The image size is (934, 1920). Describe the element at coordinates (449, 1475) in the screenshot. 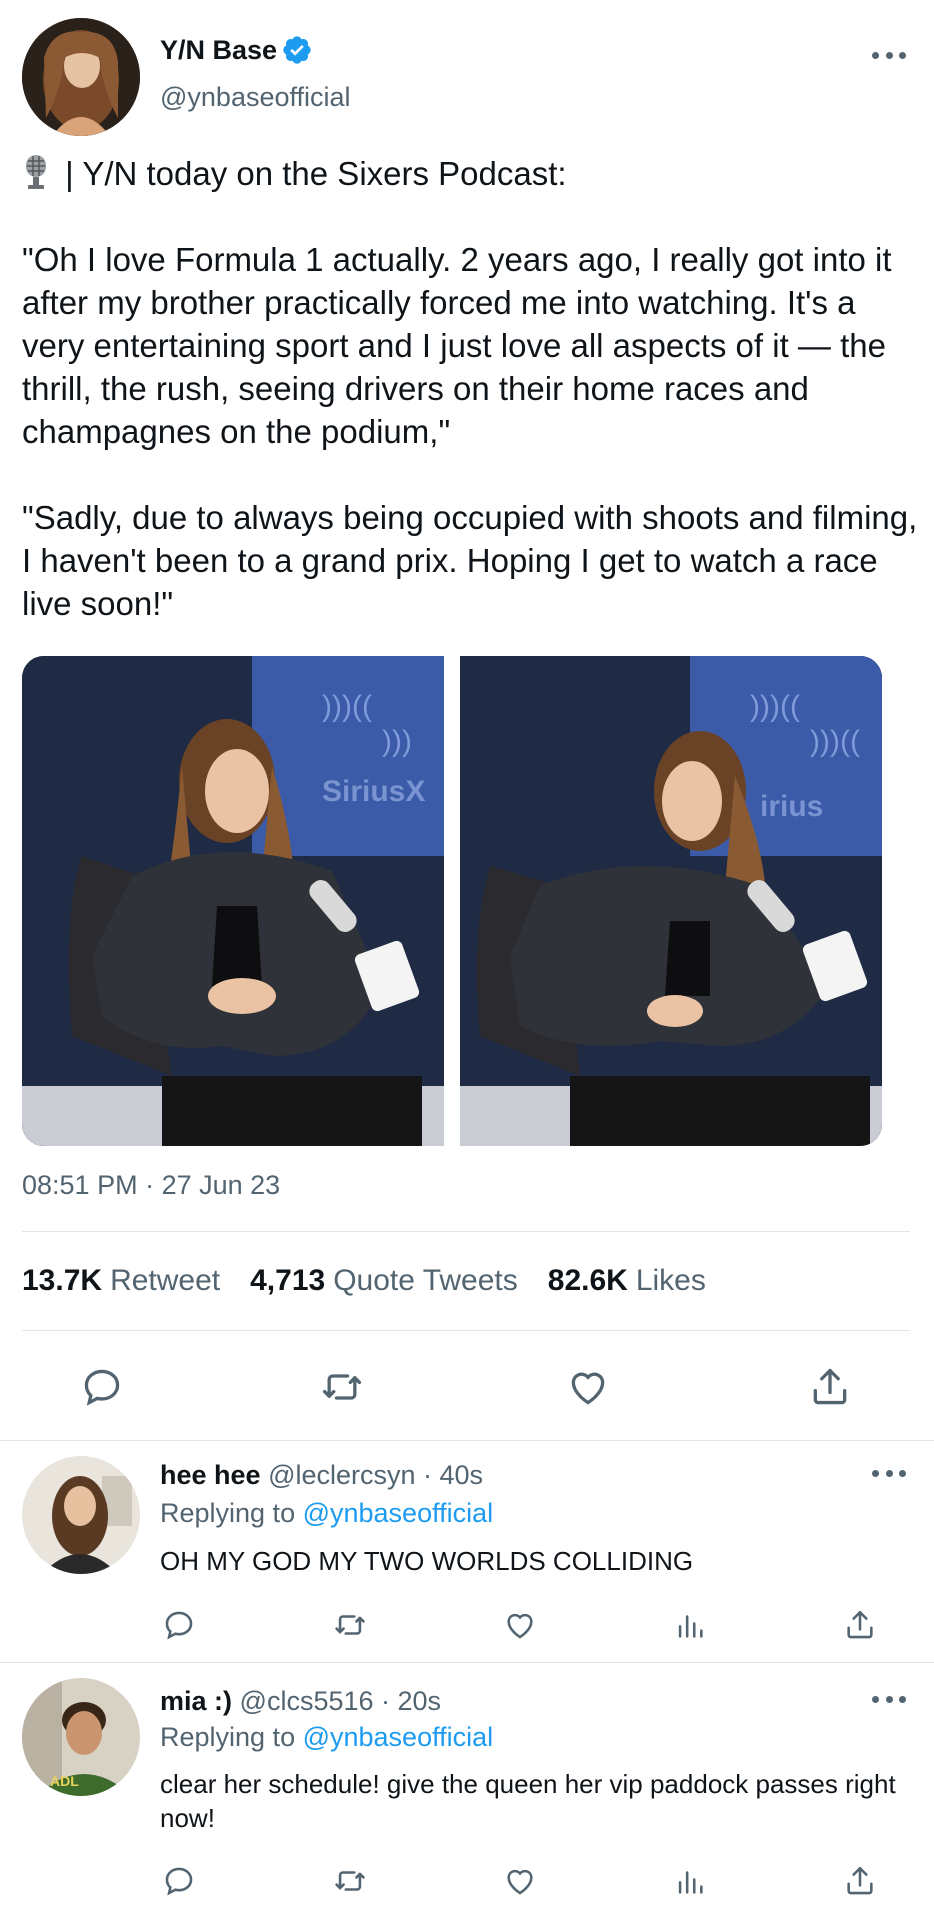

I see `reply-time: · 40s` at that location.